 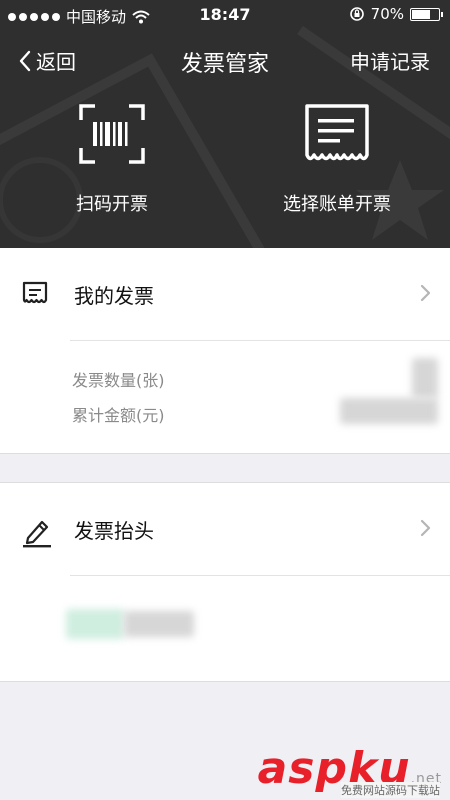 What do you see at coordinates (95, 624) in the screenshot?
I see `blurred-title-tag` at bounding box center [95, 624].